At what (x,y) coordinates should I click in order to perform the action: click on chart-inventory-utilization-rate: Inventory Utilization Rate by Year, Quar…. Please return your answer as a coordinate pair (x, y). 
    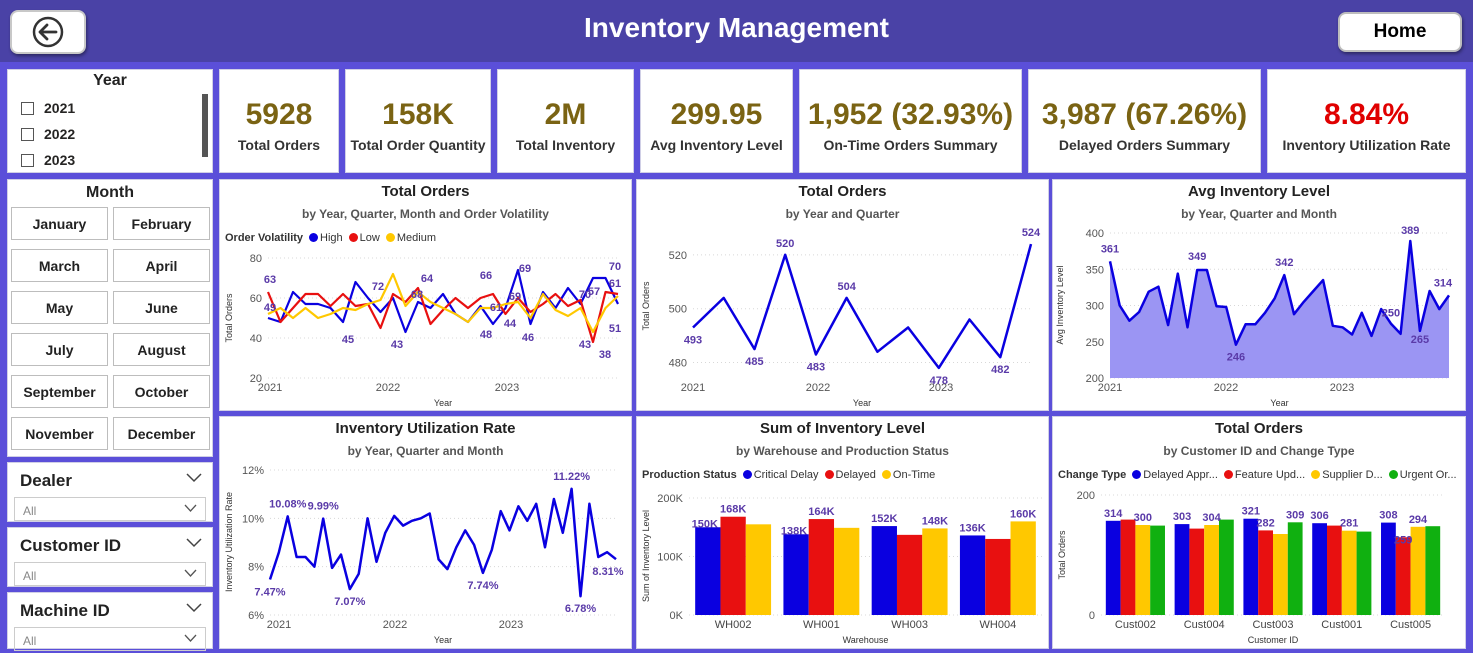
    Looking at the image, I should click on (425, 532).